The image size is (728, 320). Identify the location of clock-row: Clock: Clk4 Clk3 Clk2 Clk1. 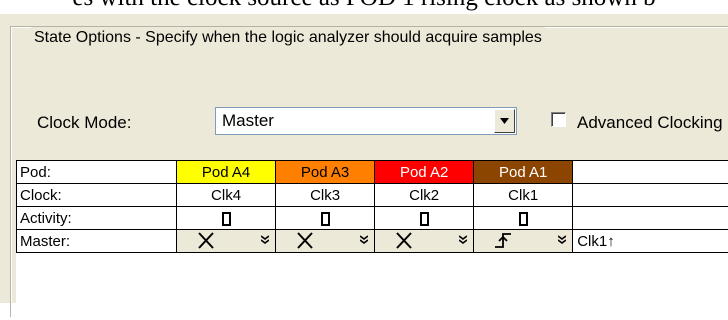
(372, 195).